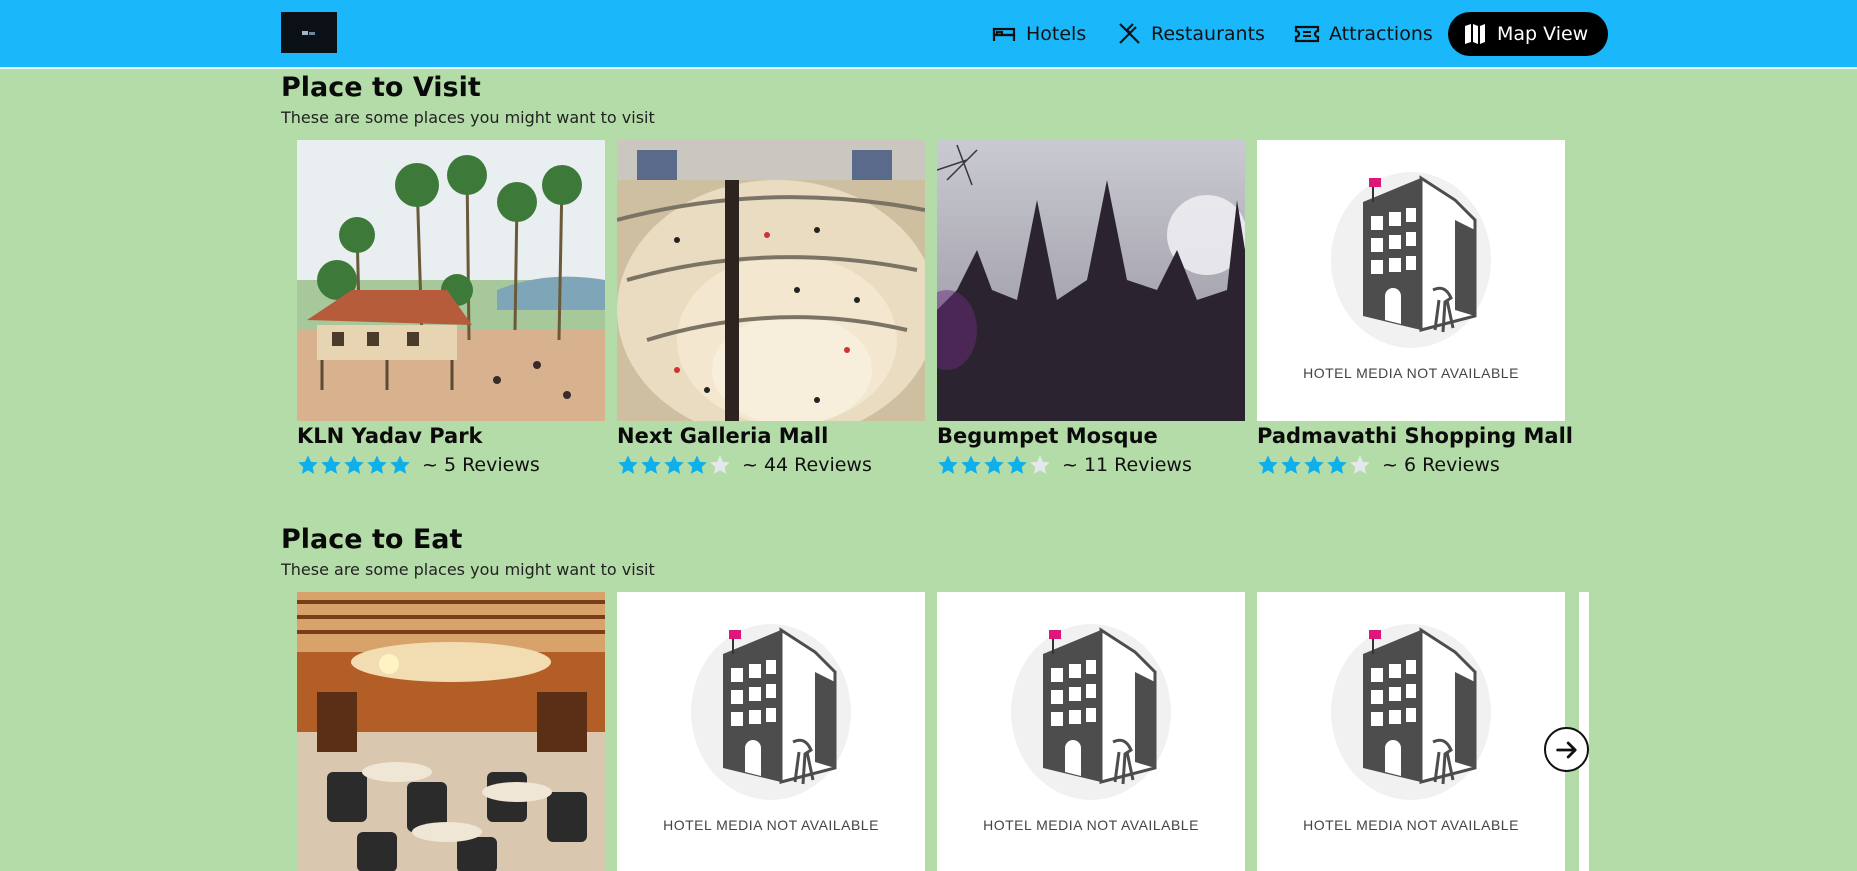  I want to click on visit-card: Next Galleria Mall ~ 44 Reviews, so click(771, 308).